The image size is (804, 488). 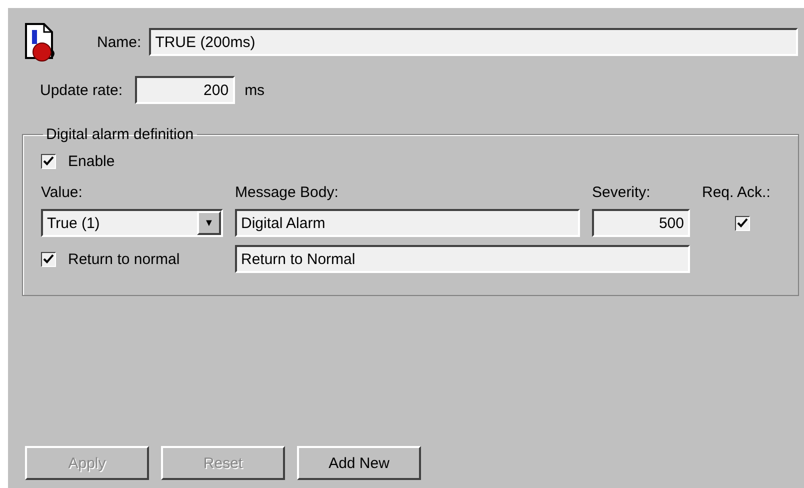 What do you see at coordinates (742, 223) in the screenshot?
I see `req-ack-checkbox` at bounding box center [742, 223].